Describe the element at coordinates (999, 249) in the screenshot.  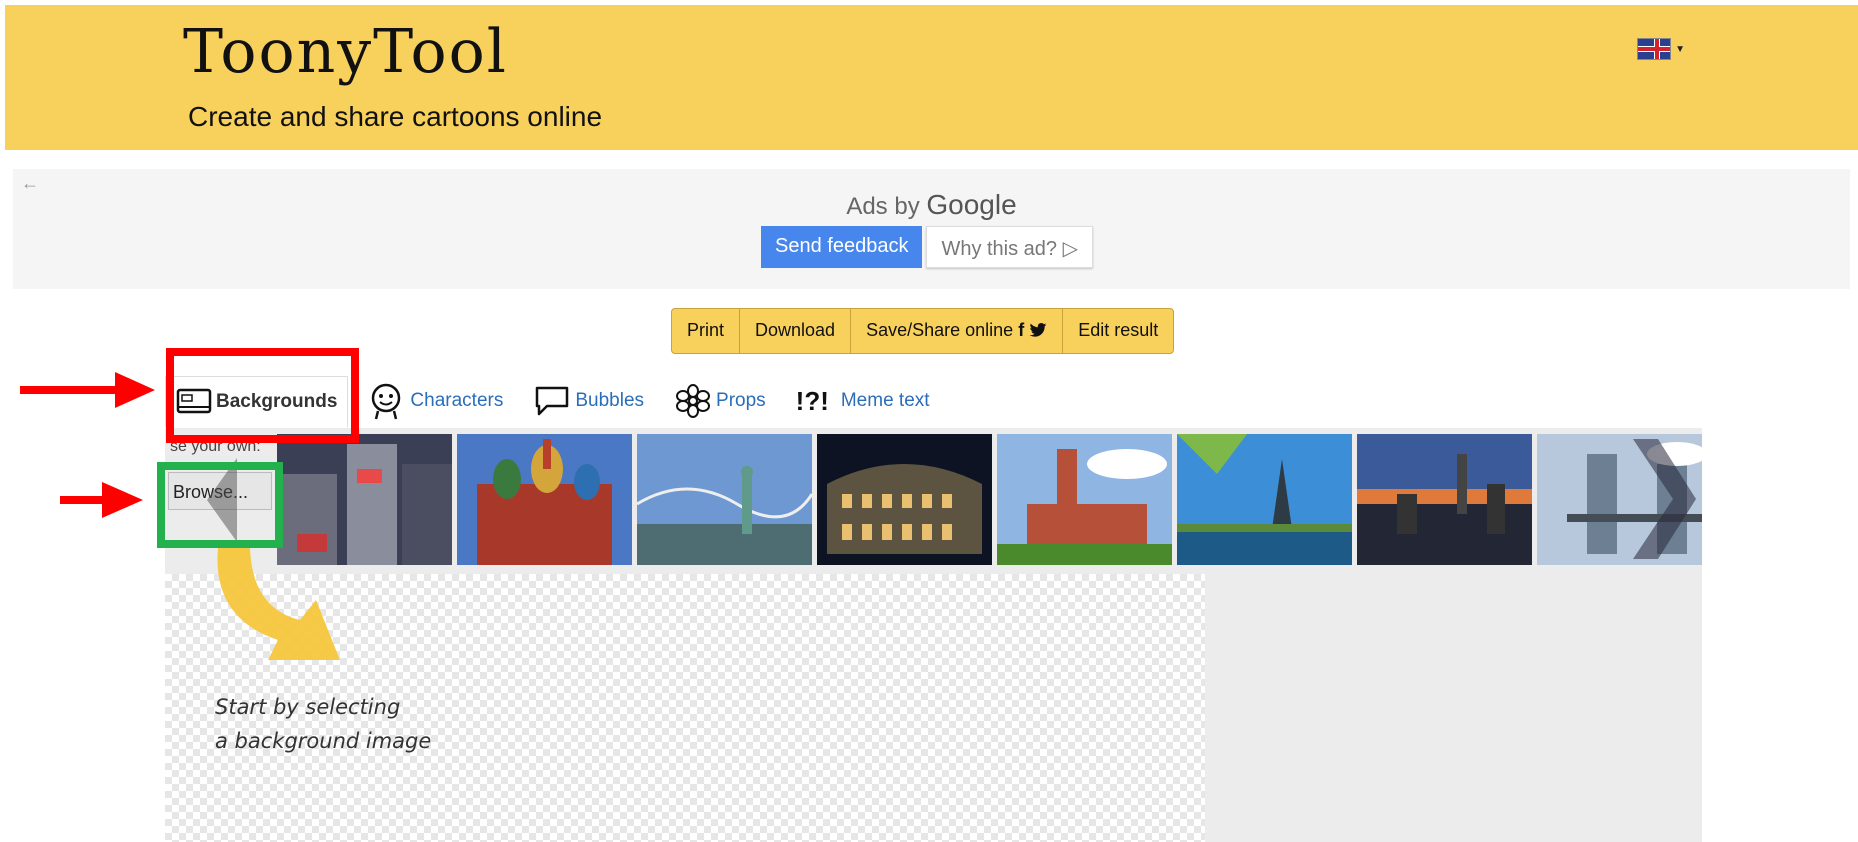
I see `why-this-ad-label: Why this ad?` at that location.